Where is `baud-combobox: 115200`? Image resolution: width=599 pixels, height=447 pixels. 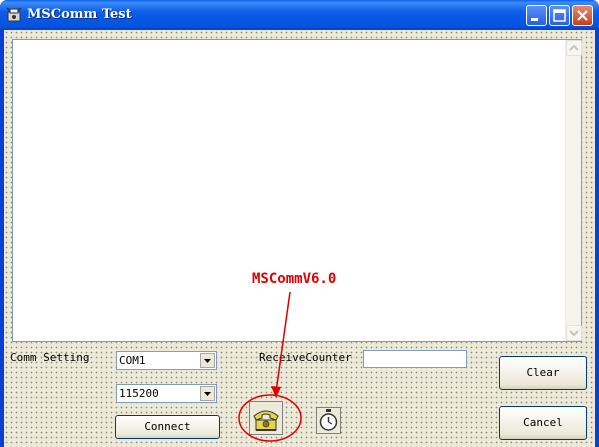
baud-combobox: 115200 is located at coordinates (166, 393).